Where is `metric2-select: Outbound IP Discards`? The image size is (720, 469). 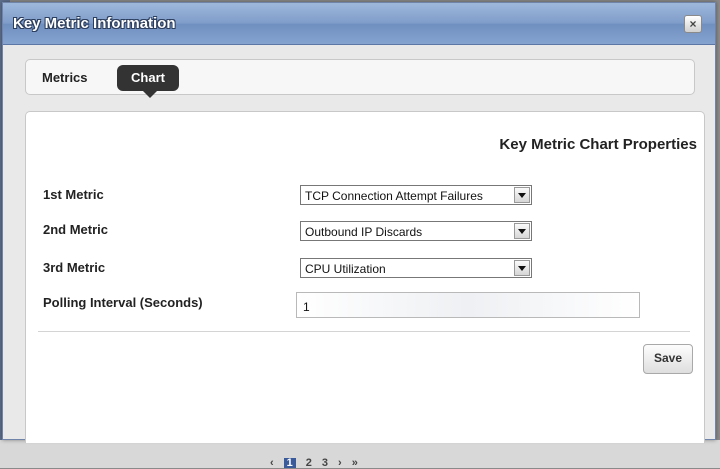 metric2-select: Outbound IP Discards is located at coordinates (416, 231).